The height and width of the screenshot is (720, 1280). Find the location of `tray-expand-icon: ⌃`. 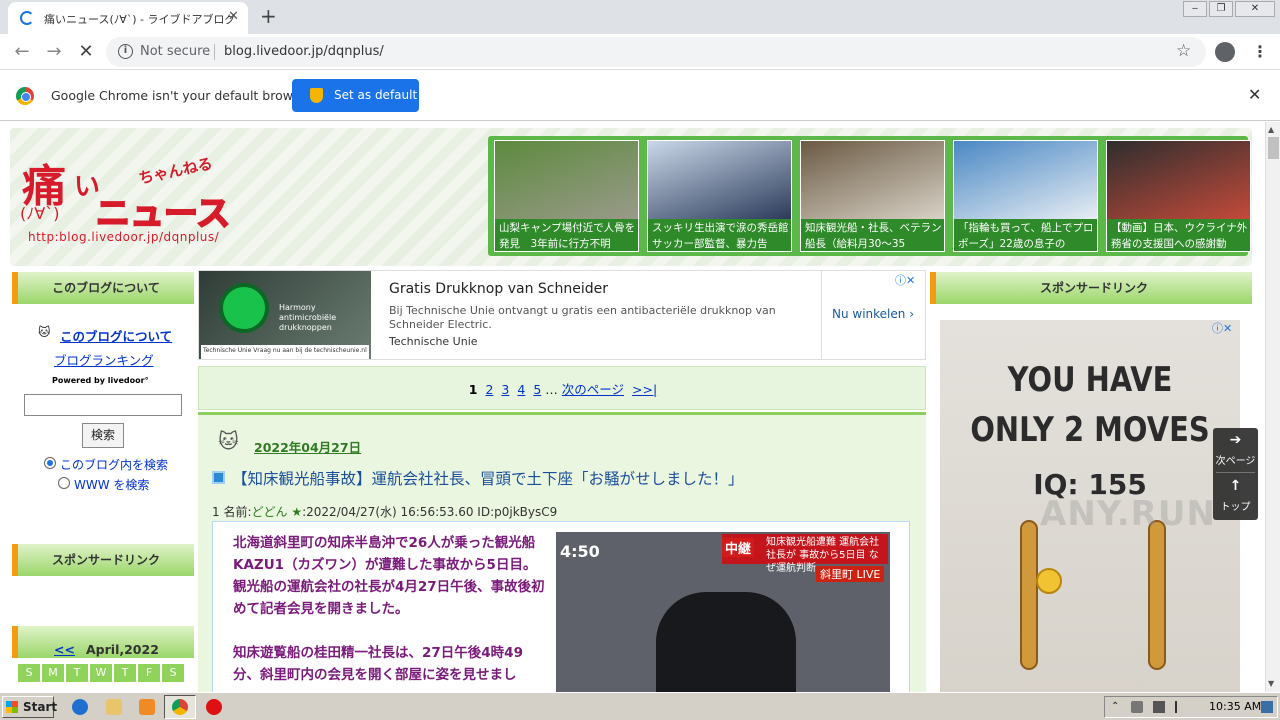

tray-expand-icon: ⌃ is located at coordinates (1117, 707).